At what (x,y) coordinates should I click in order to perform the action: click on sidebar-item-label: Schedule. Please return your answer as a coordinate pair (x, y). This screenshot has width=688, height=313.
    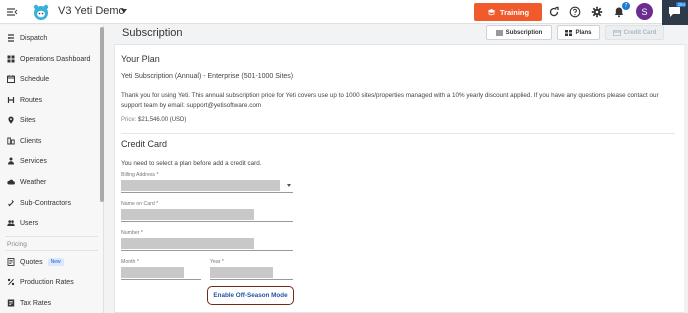
    Looking at the image, I should click on (35, 79).